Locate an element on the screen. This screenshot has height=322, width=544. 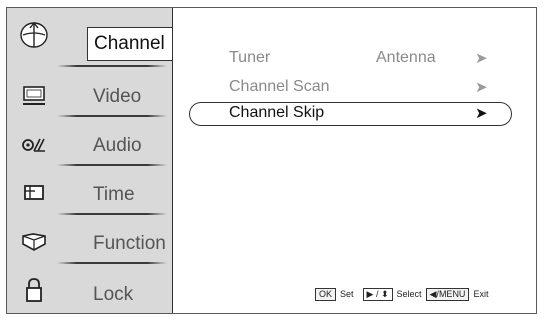
menu-item-label: Channel Skip is located at coordinates (277, 112).